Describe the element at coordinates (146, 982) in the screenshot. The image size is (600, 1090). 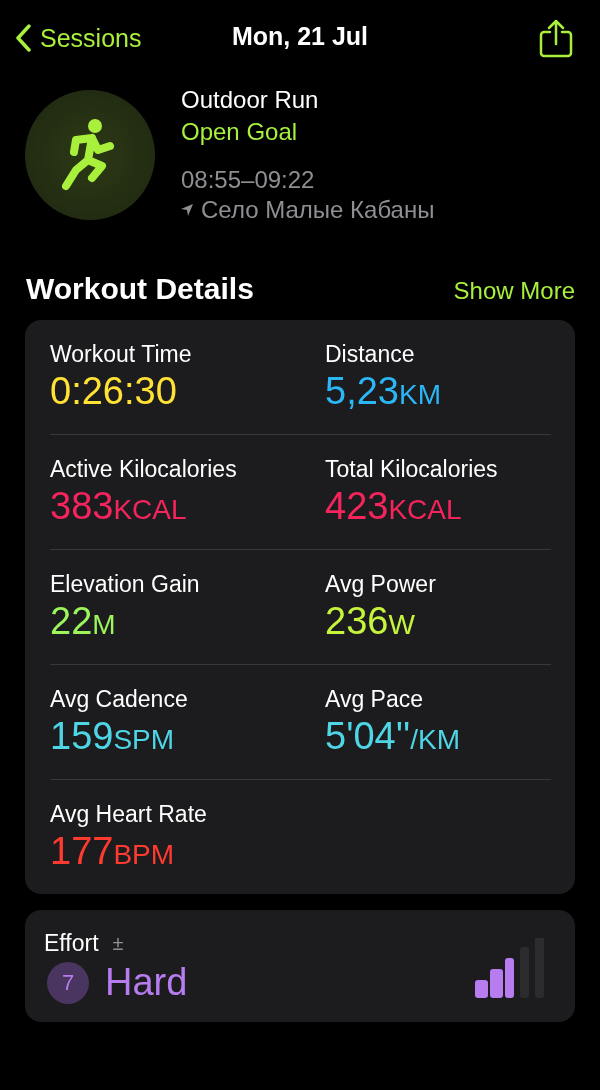
I see `effort-rating: Hard` at that location.